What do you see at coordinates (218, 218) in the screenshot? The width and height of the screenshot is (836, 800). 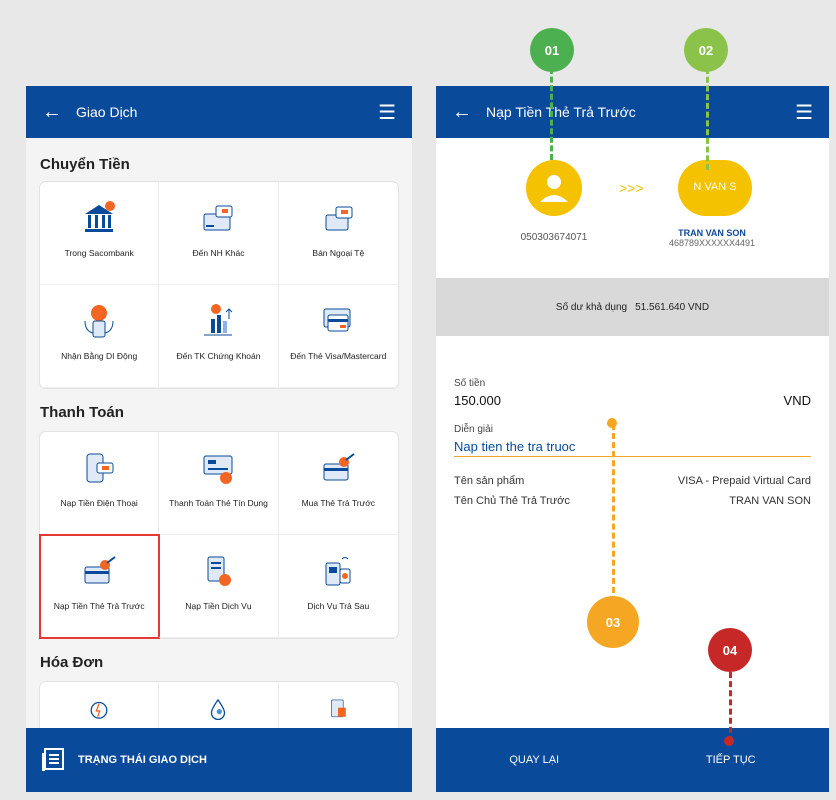 I see `card-transfer-icon` at bounding box center [218, 218].